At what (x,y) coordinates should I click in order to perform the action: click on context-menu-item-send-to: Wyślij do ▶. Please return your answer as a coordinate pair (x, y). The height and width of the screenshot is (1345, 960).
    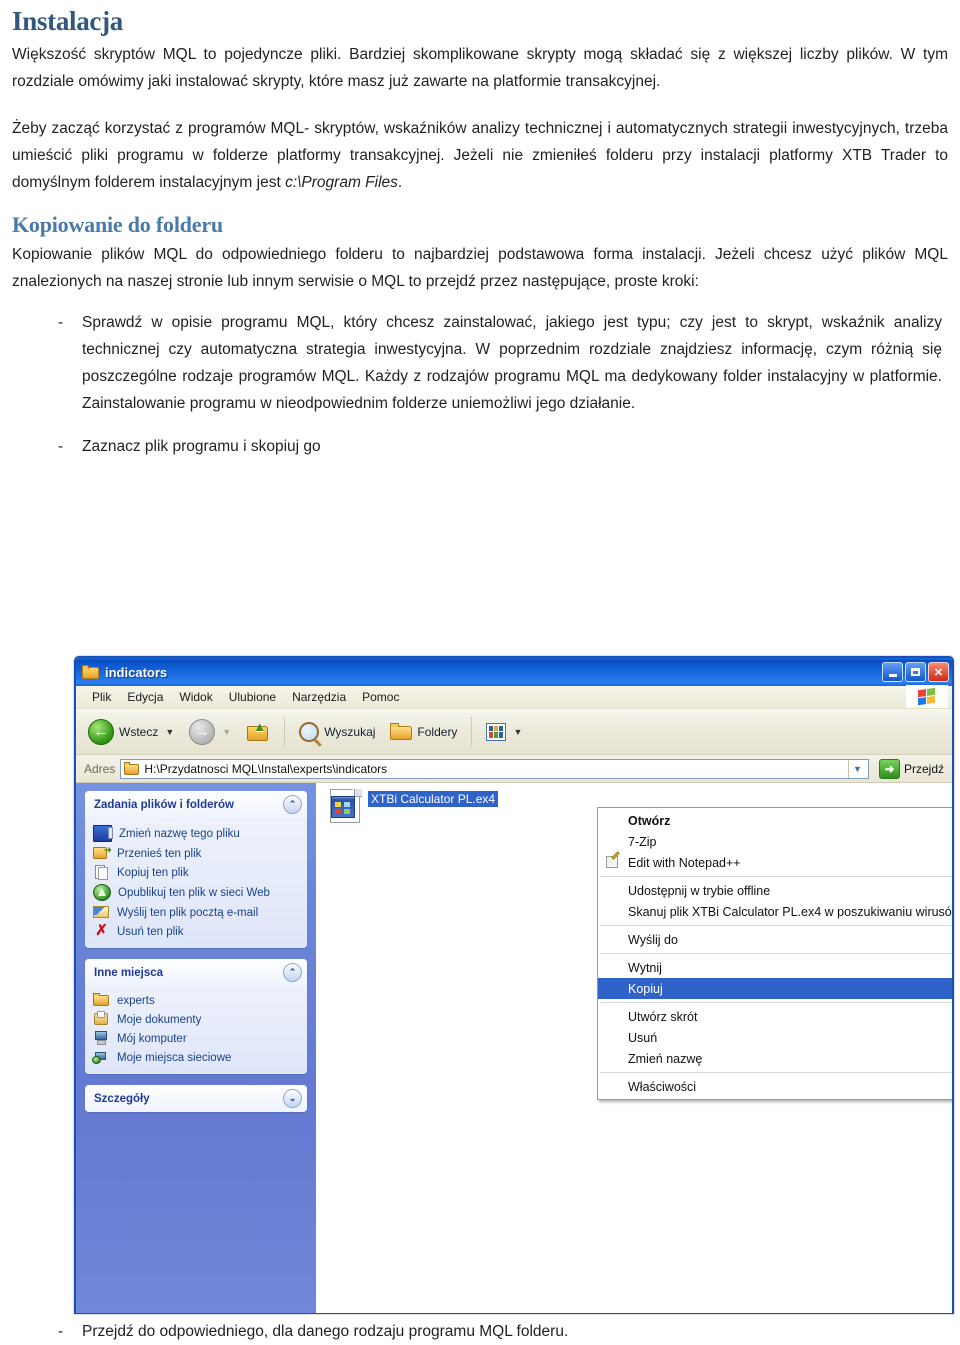
    Looking at the image, I should click on (775, 939).